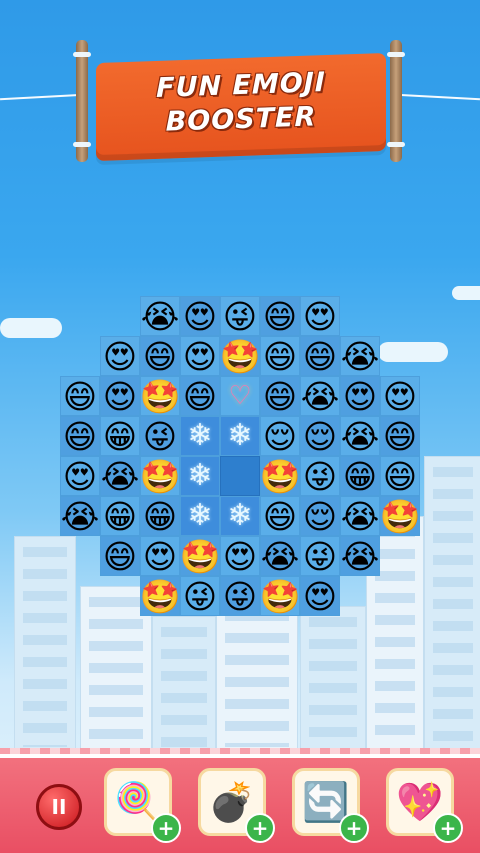  What do you see at coordinates (166, 828) in the screenshot?
I see `add-lollipop-button: +` at bounding box center [166, 828].